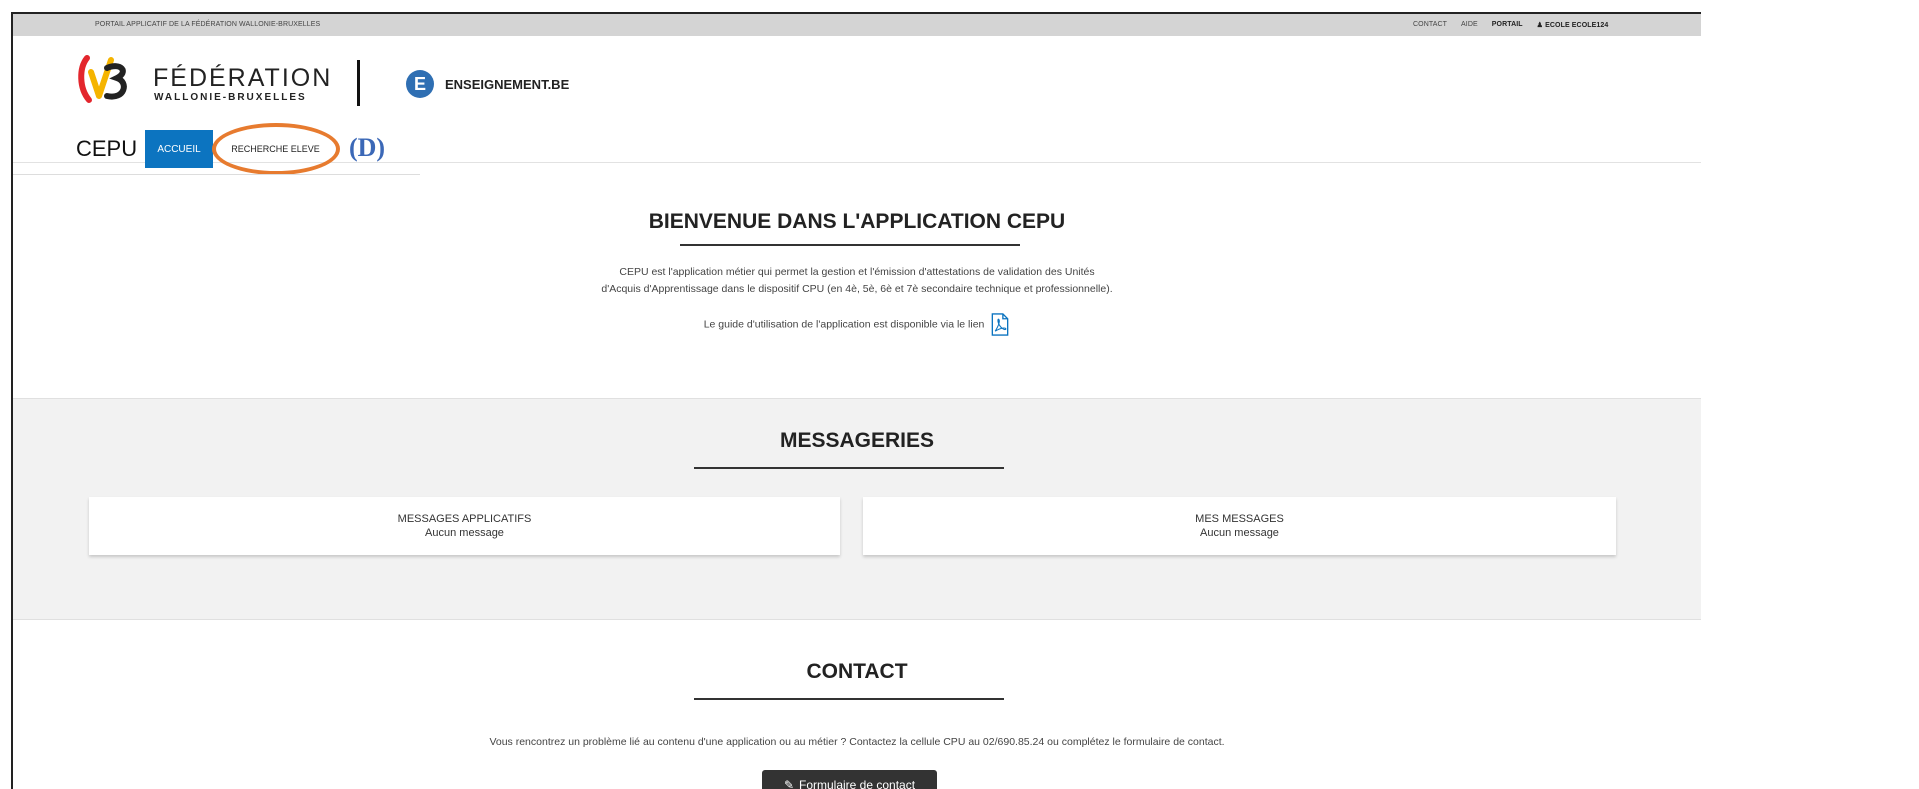 This screenshot has height=789, width=1919. Describe the element at coordinates (243, 78) in the screenshot. I see `fwb-name-line1: FÉDÉRATION` at that location.